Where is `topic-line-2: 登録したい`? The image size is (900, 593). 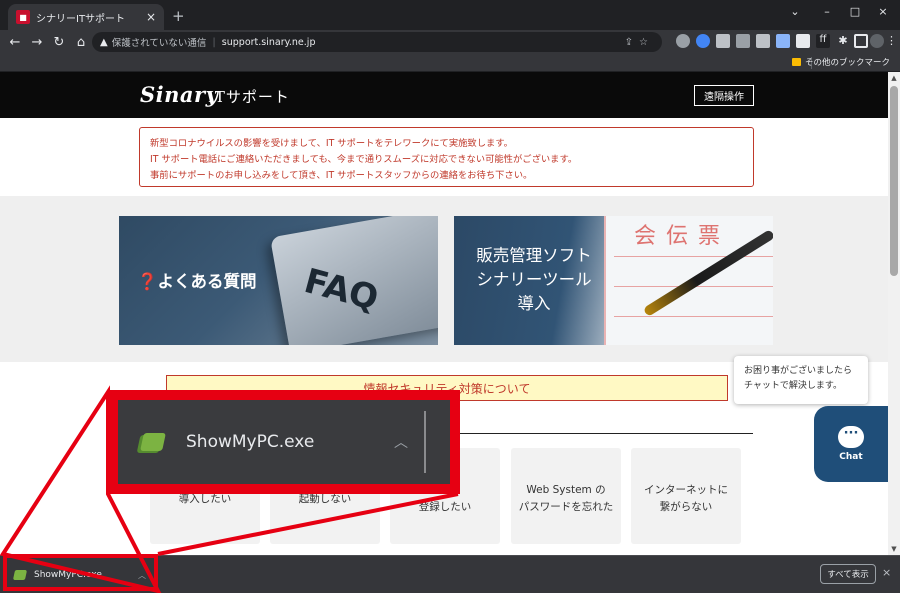
topic-line-2: 登録したい is located at coordinates (445, 507).